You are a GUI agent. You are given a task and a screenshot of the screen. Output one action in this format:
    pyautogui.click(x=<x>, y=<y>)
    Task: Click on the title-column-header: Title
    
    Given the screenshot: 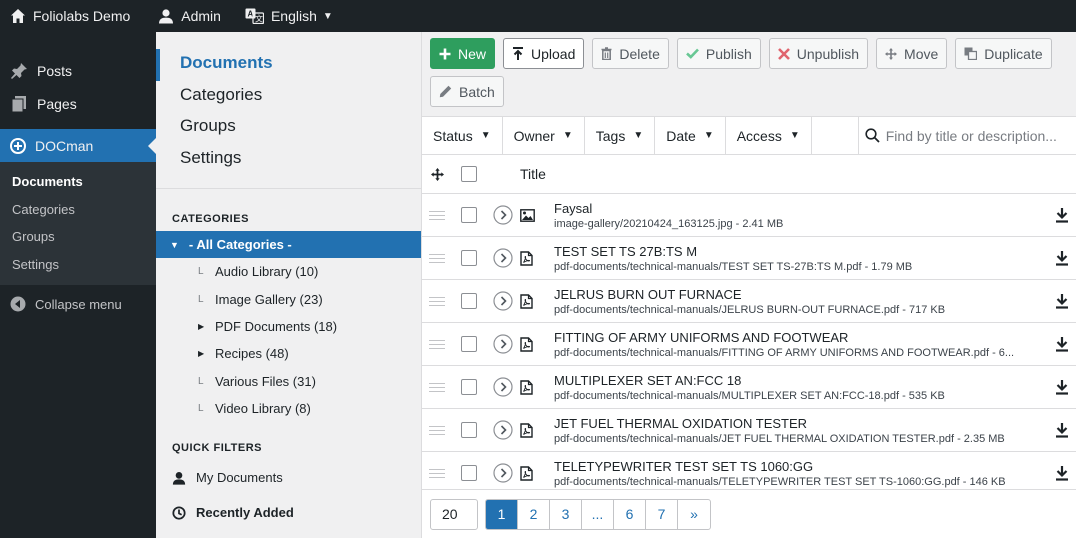 What is the action you would take?
    pyautogui.click(x=798, y=174)
    